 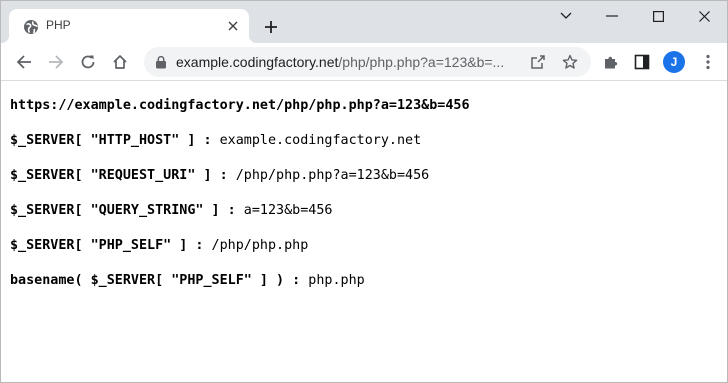 What do you see at coordinates (123, 210) in the screenshot?
I see `query-string-label: $_SERVER[ "QUERY_STRING" ] :` at bounding box center [123, 210].